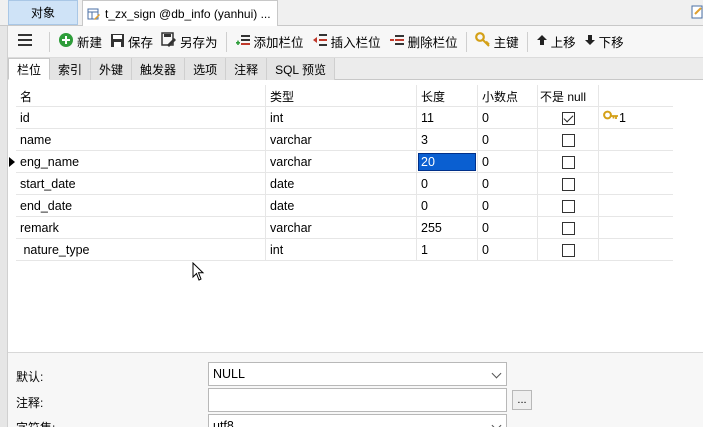 The width and height of the screenshot is (703, 427). Describe the element at coordinates (141, 184) in the screenshot. I see `field-name-cell: start_date` at that location.